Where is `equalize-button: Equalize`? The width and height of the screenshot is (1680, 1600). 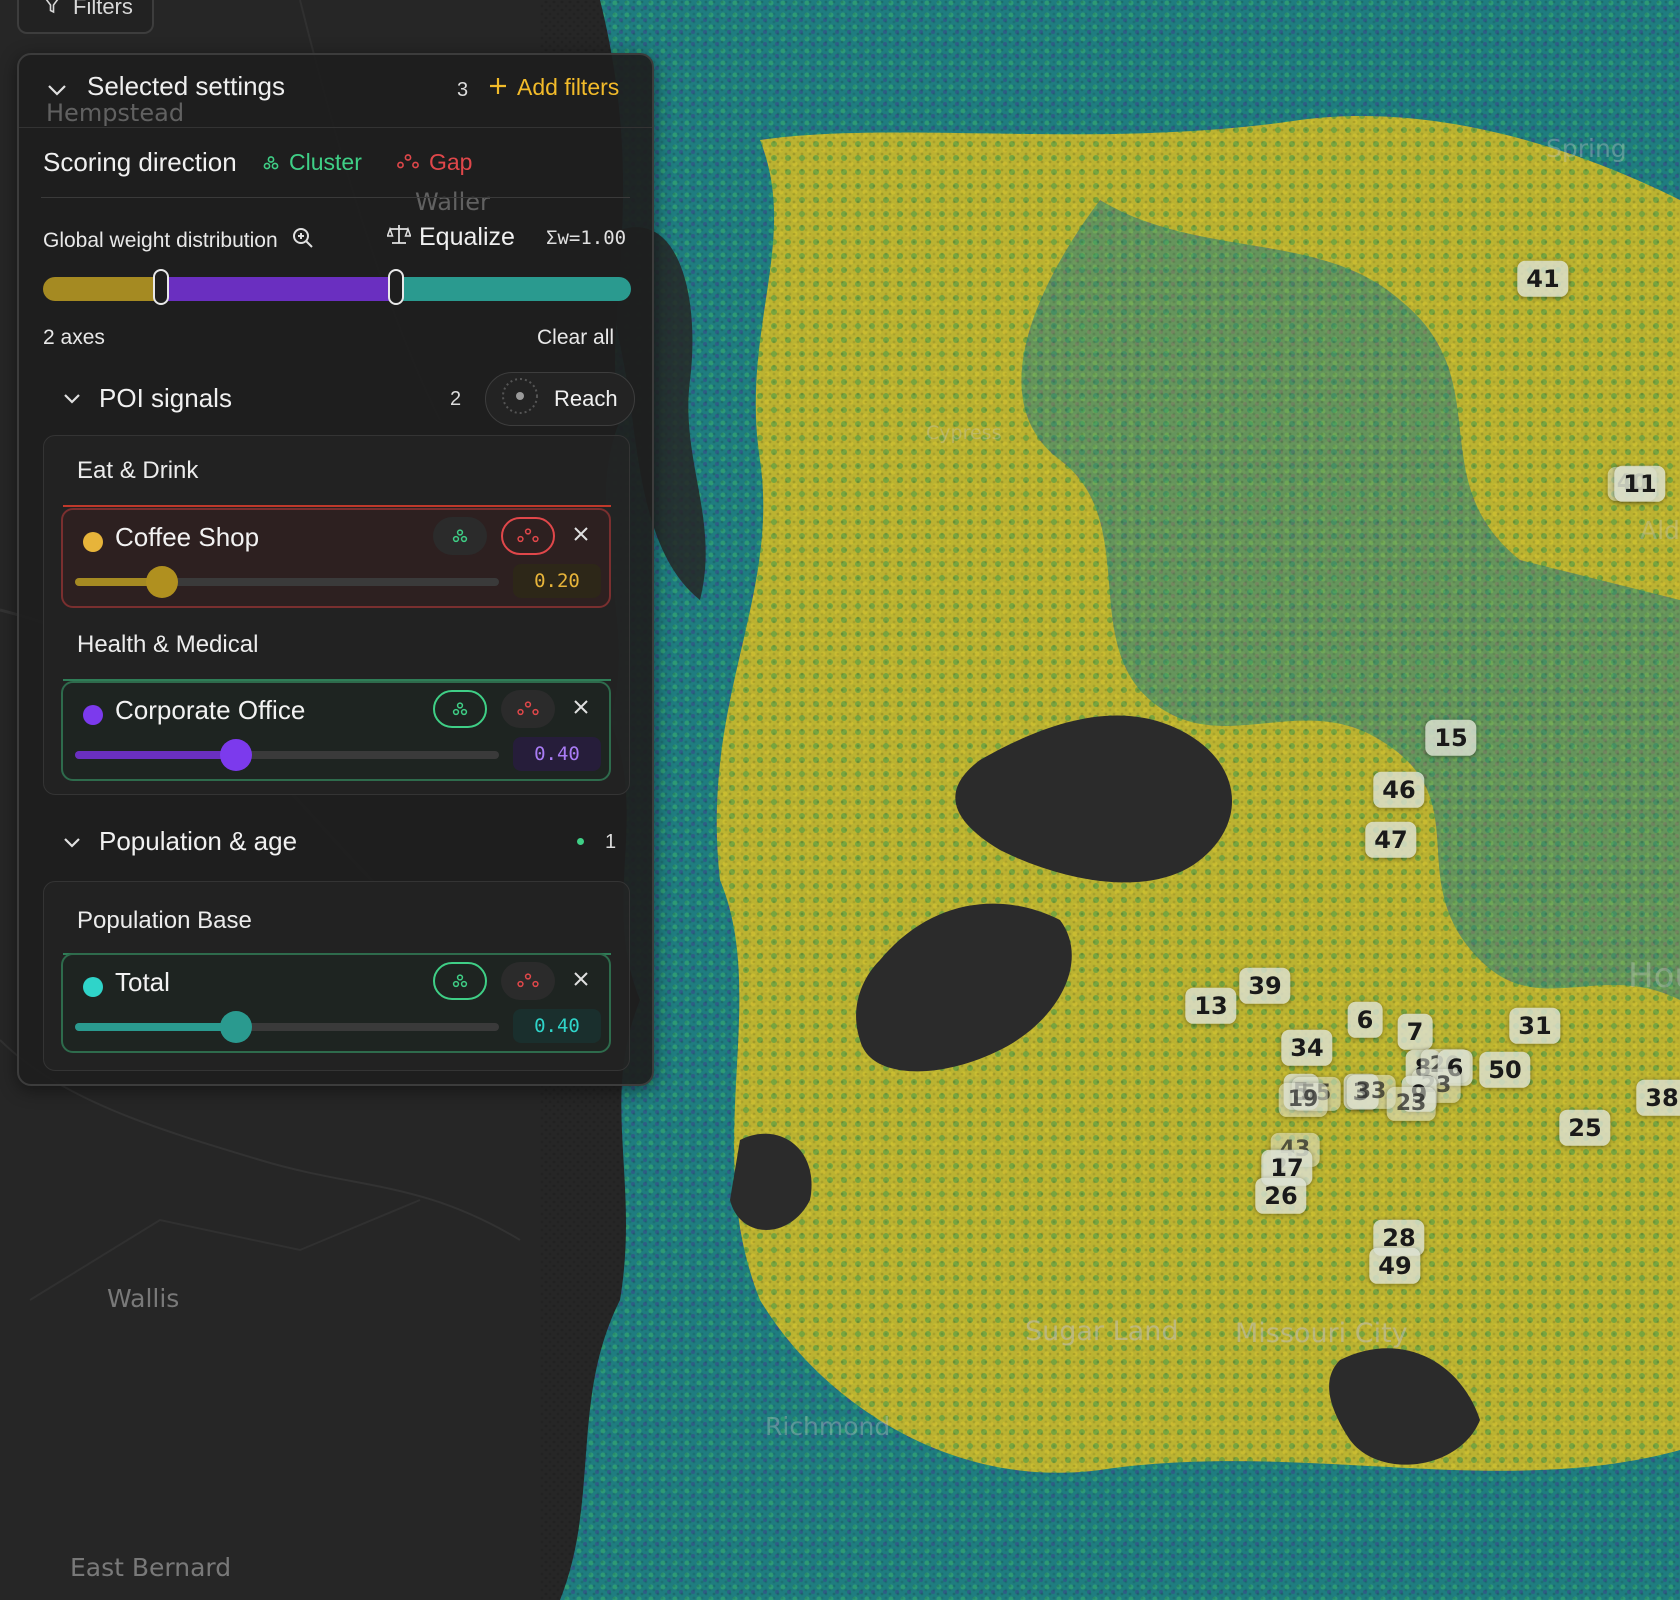 equalize-button: Equalize is located at coordinates (450, 237).